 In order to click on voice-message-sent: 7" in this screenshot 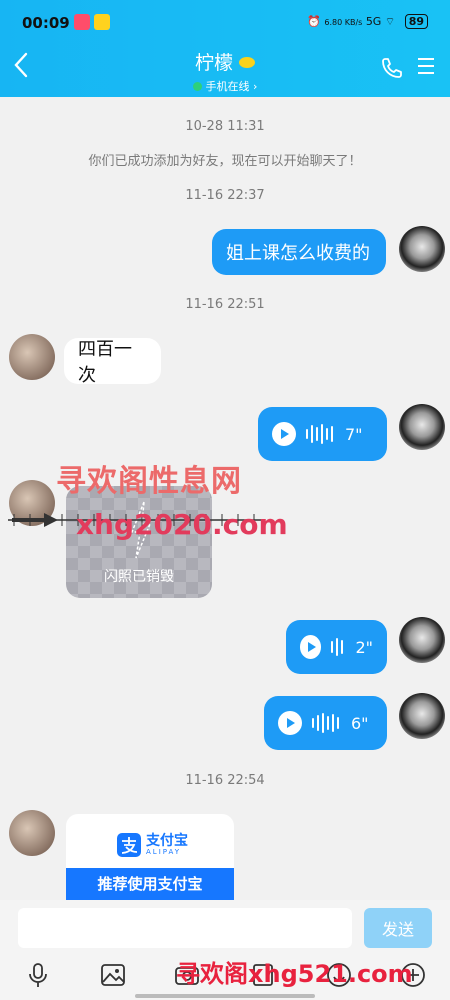, I will do `click(322, 434)`.